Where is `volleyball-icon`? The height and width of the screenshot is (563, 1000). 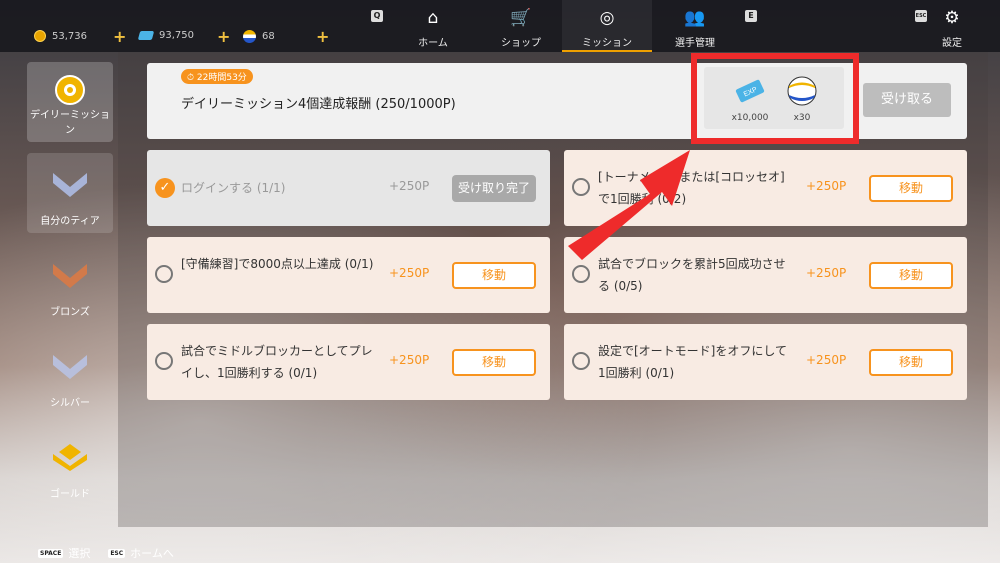
volleyball-icon is located at coordinates (249, 36).